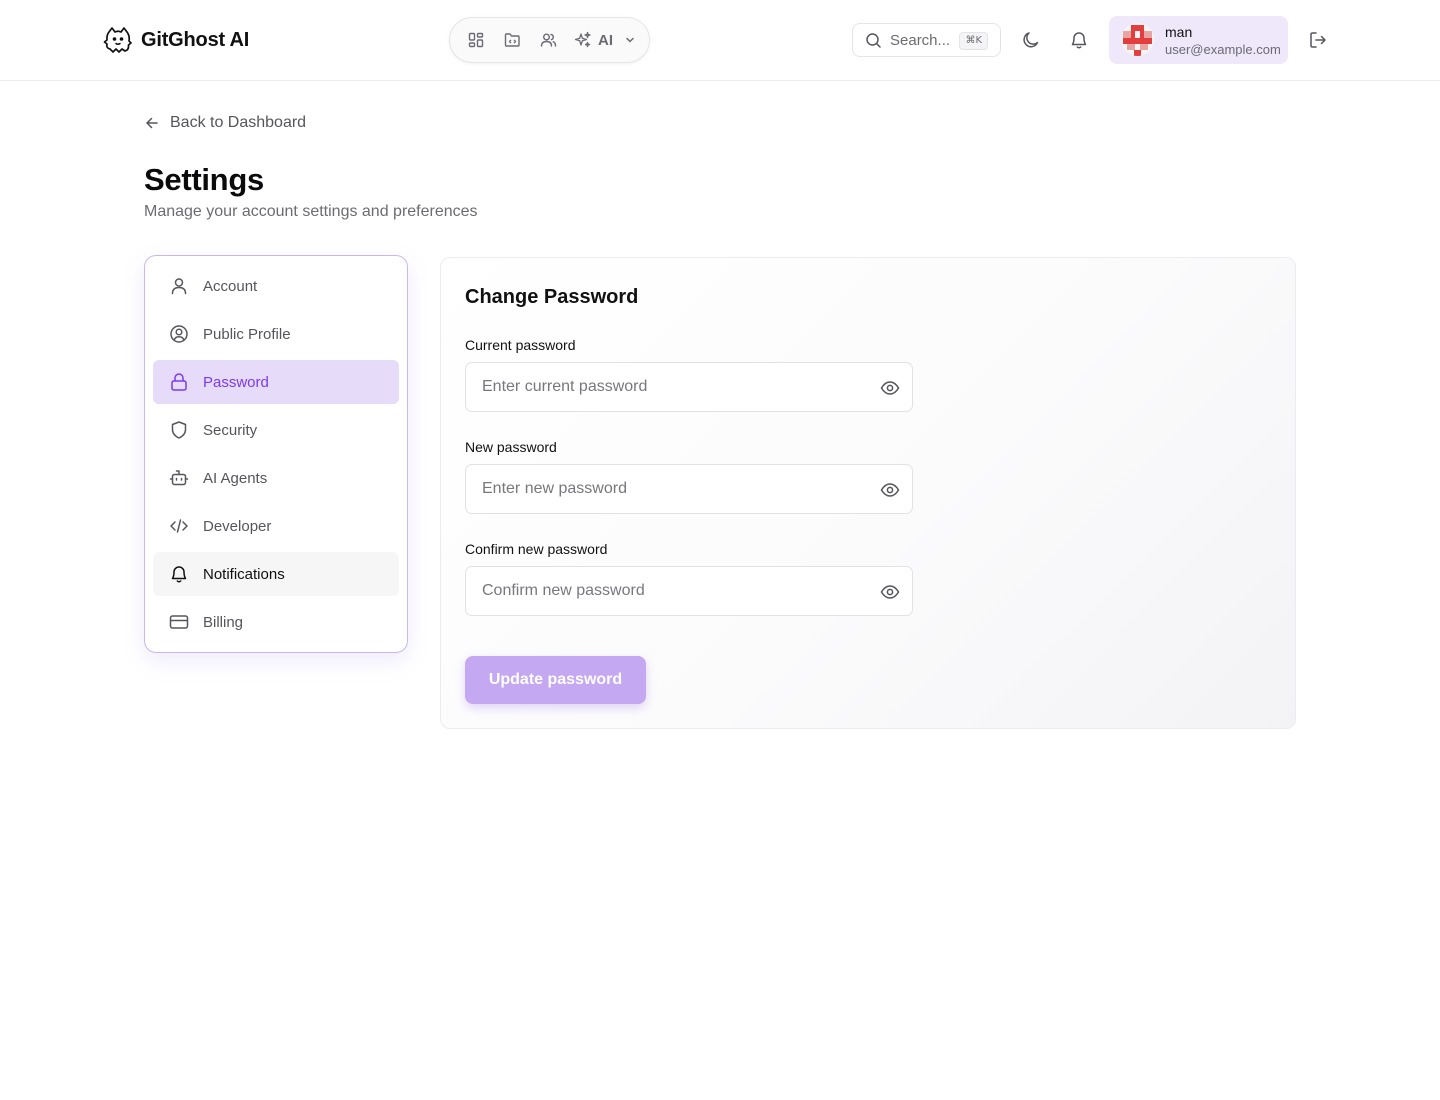  Describe the element at coordinates (237, 526) in the screenshot. I see `sidebar-item-label: Developer` at that location.